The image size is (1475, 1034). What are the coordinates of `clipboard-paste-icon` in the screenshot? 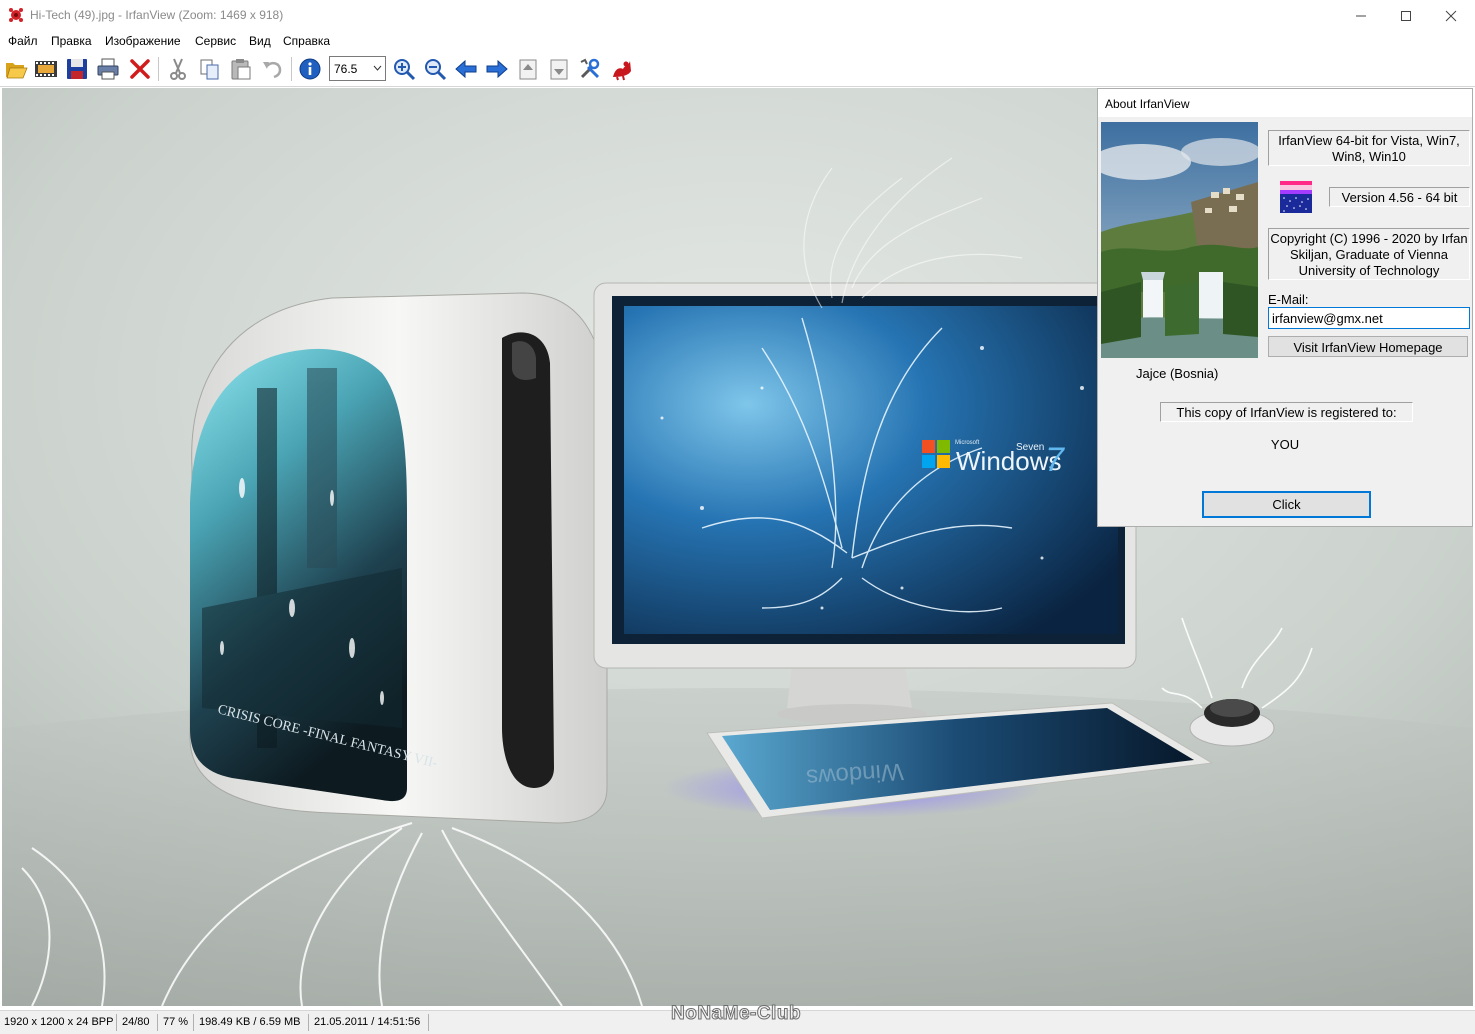 It's located at (241, 69).